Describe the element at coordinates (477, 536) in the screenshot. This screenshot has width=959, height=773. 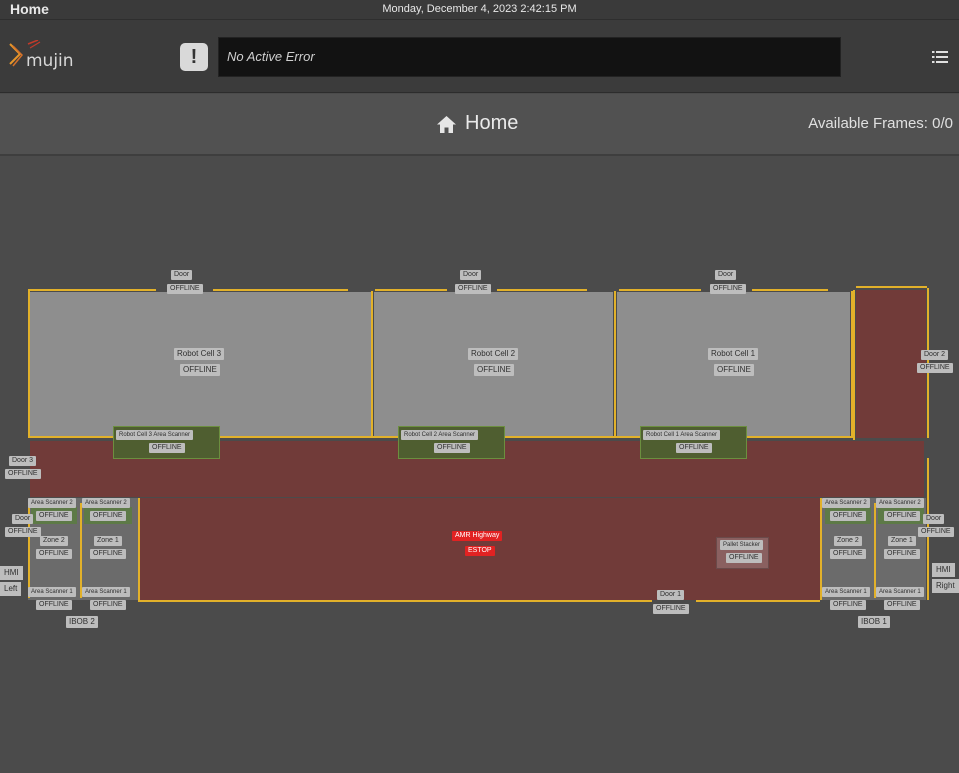
I see `amr-highway-label: AMR Highway` at that location.